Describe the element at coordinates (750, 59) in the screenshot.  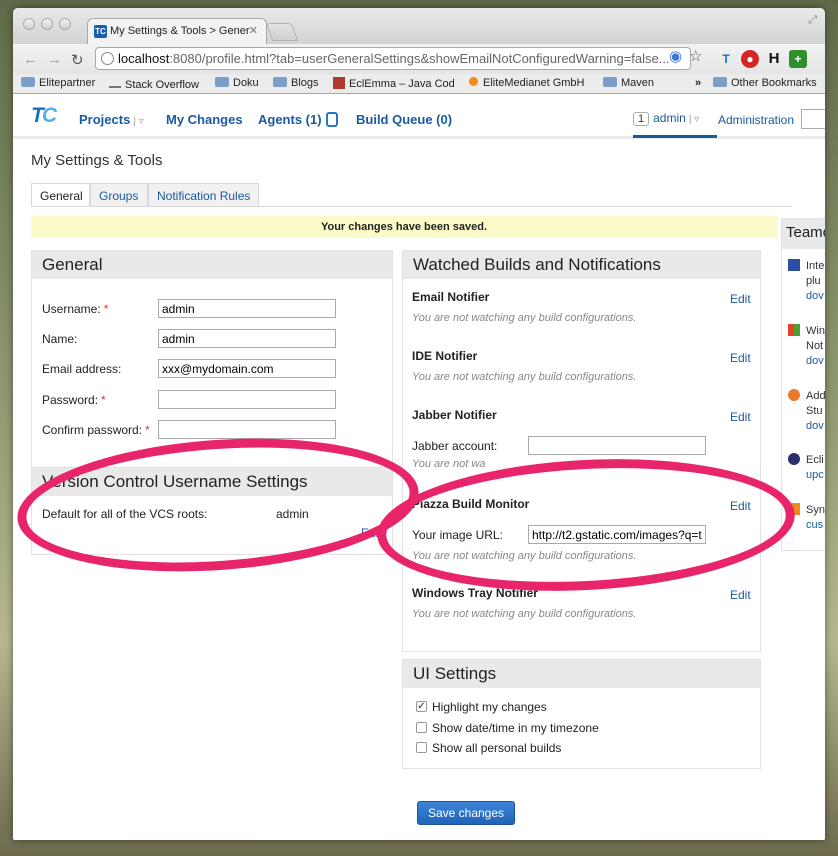
I see `stop-extension-icon: ●` at that location.